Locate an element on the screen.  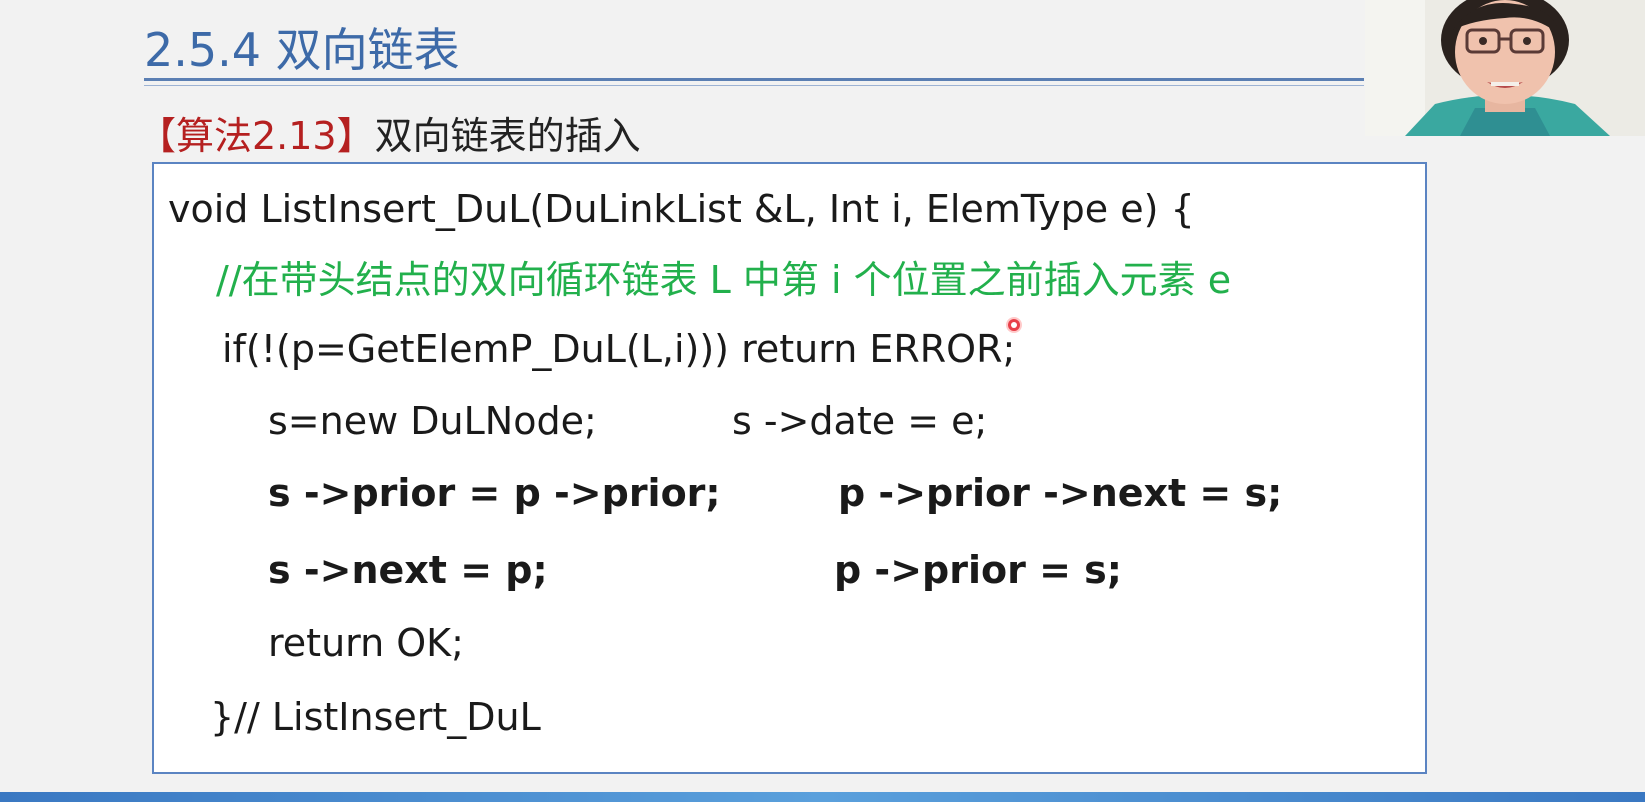
code-line-return: return OK; is located at coordinates (366, 643).